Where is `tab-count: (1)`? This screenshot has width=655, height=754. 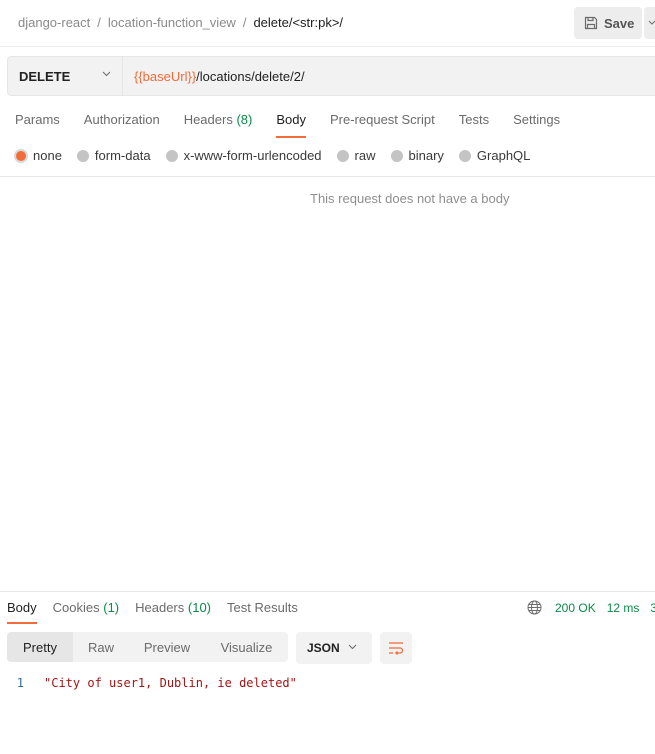 tab-count: (1) is located at coordinates (111, 607).